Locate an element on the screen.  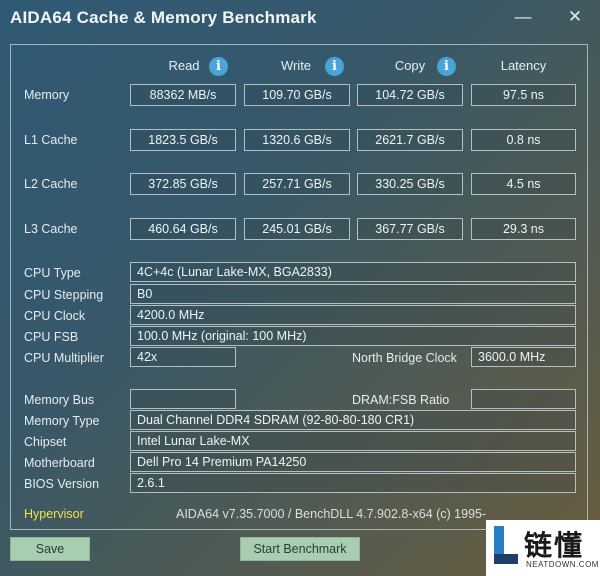
minimize-button: — is located at coordinates (523, 17).